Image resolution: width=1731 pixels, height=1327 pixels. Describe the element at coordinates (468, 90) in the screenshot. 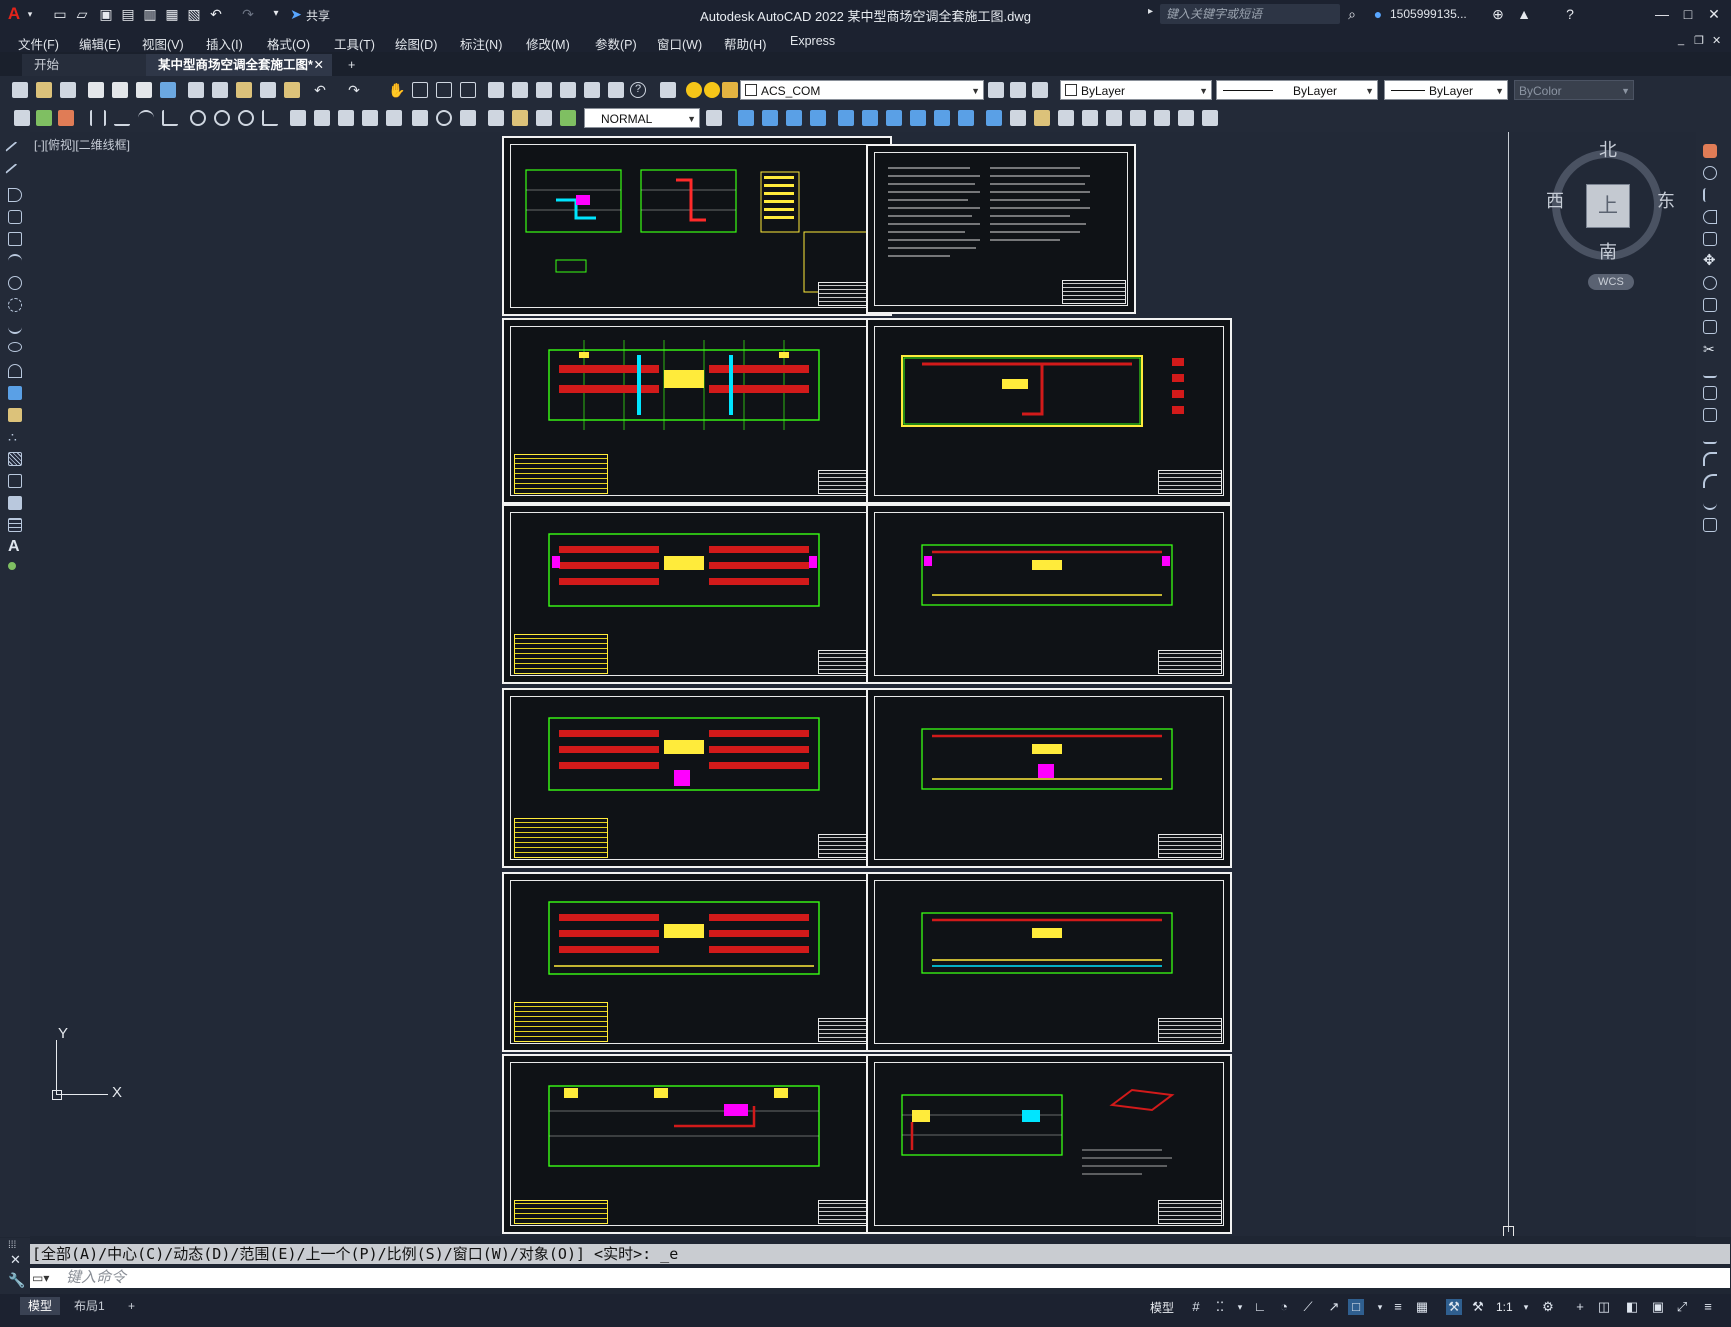

I see `zoom-previous-icon` at that location.